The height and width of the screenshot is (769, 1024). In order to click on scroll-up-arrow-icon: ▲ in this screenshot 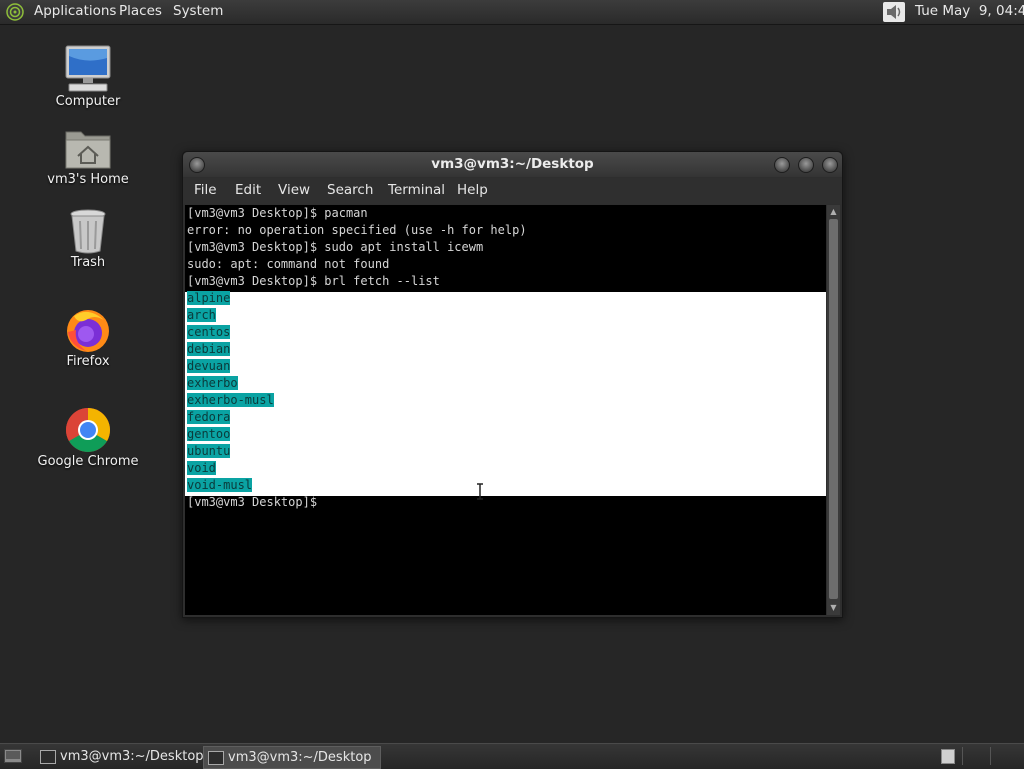, I will do `click(833, 212)`.